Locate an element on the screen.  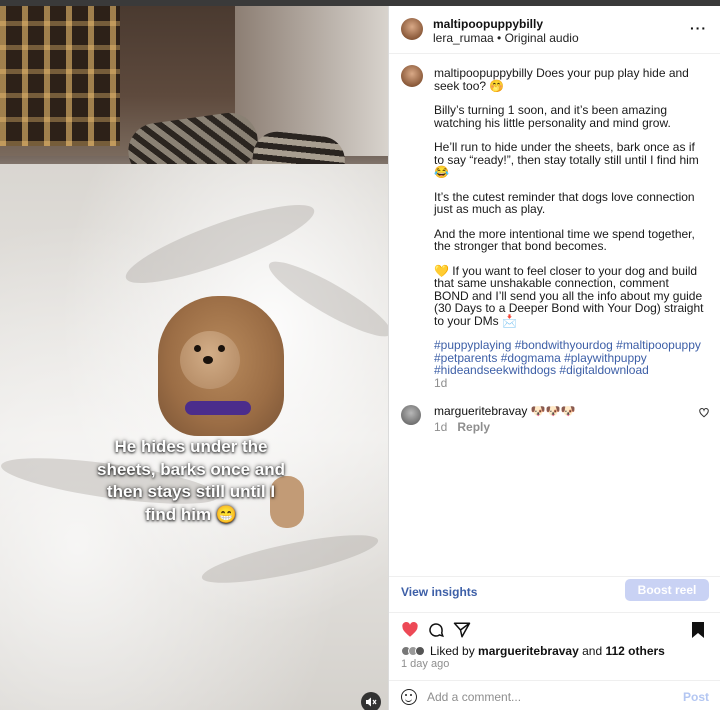
comment-meta: 1d Reply is located at coordinates (462, 427).